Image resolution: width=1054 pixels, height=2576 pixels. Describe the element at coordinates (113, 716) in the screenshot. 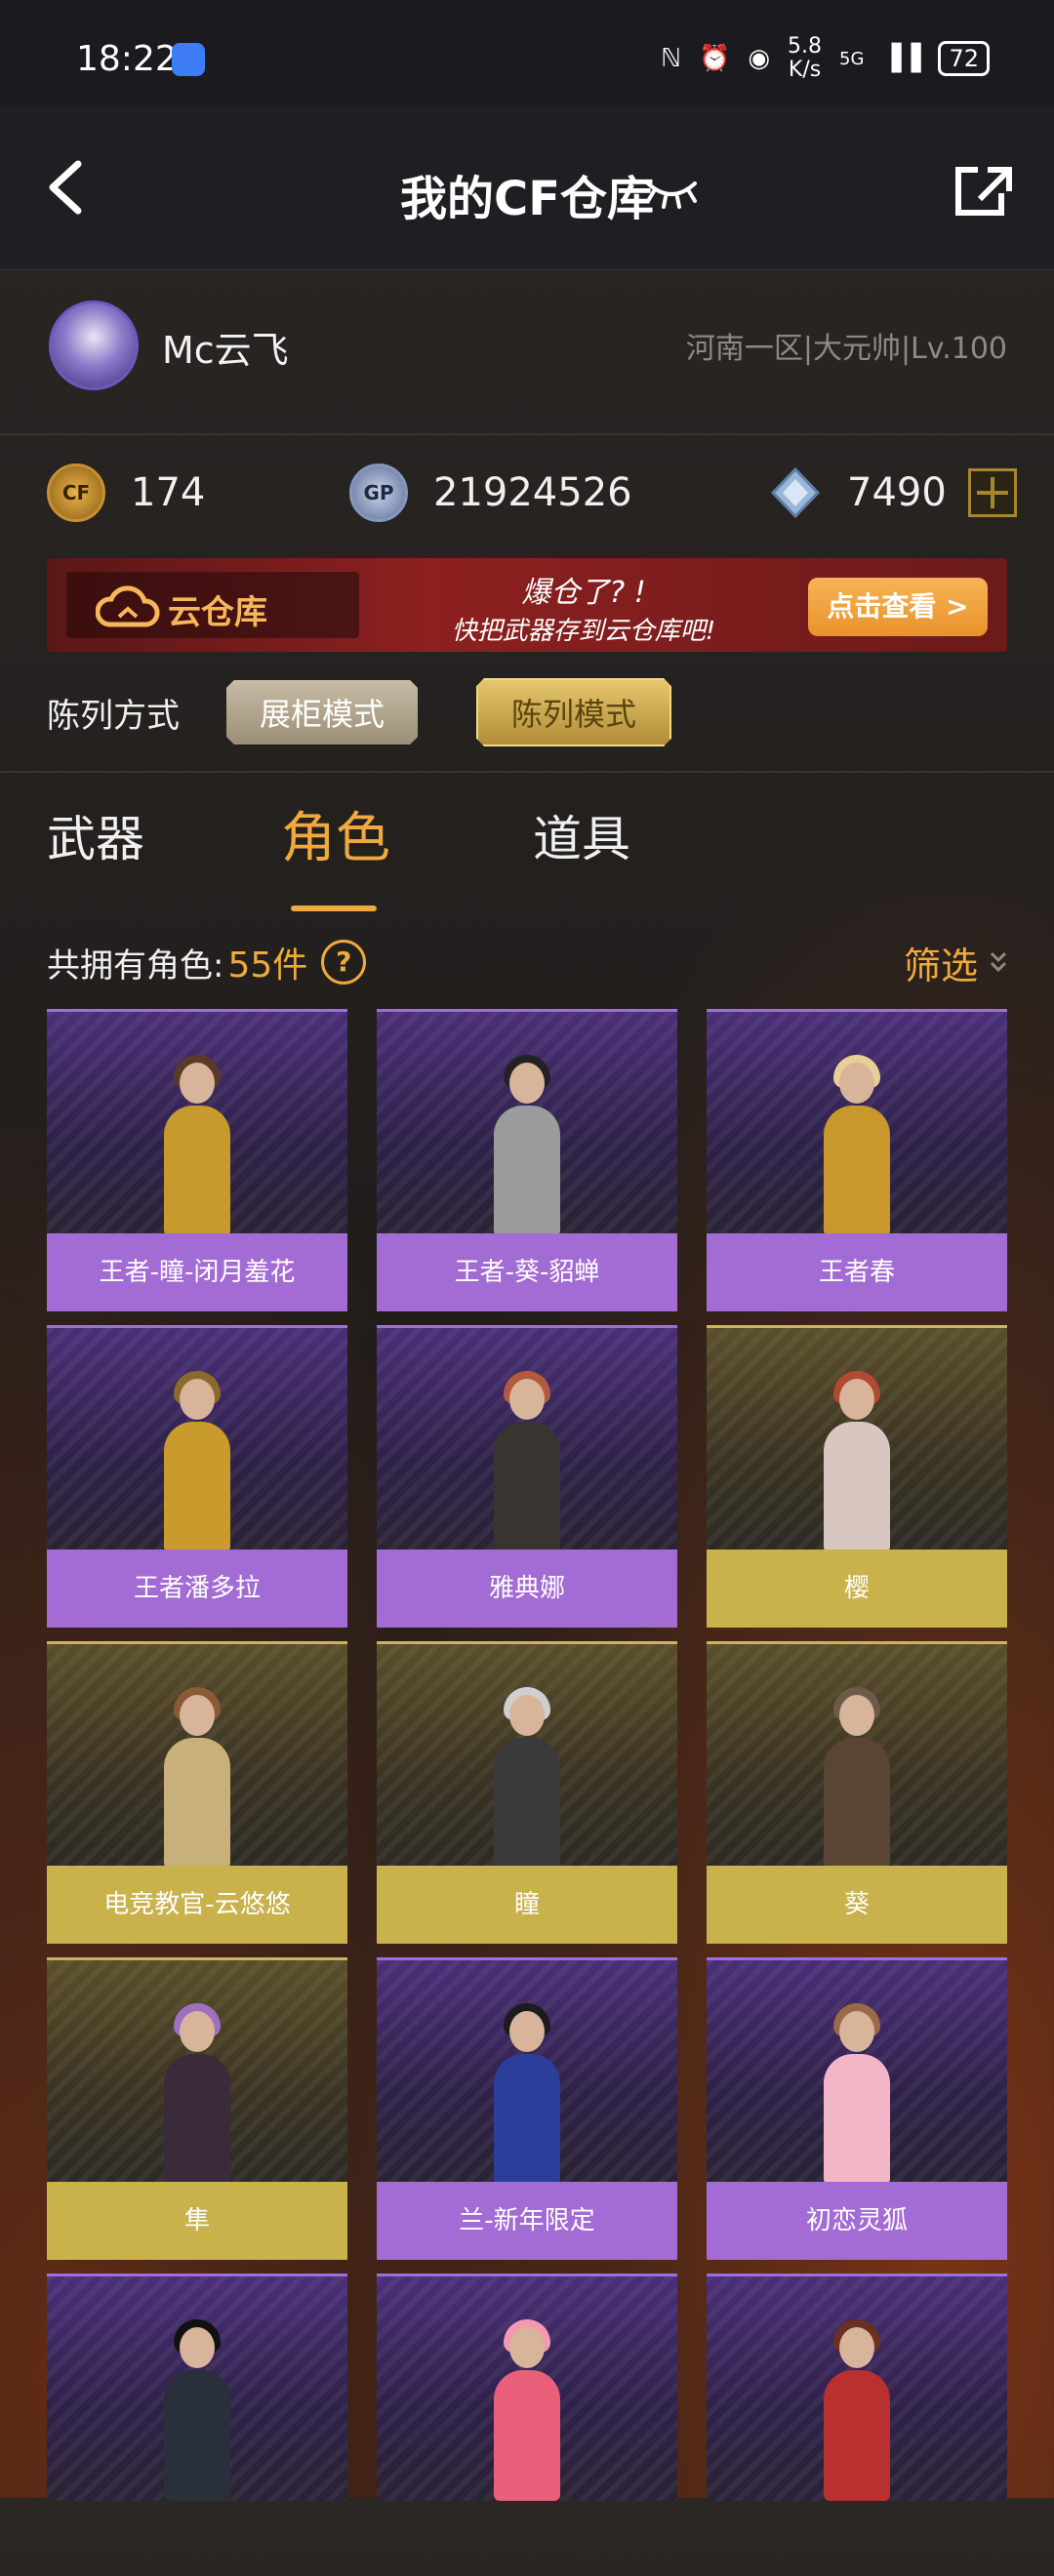

I see `display-mode-label: 陈列方式` at that location.